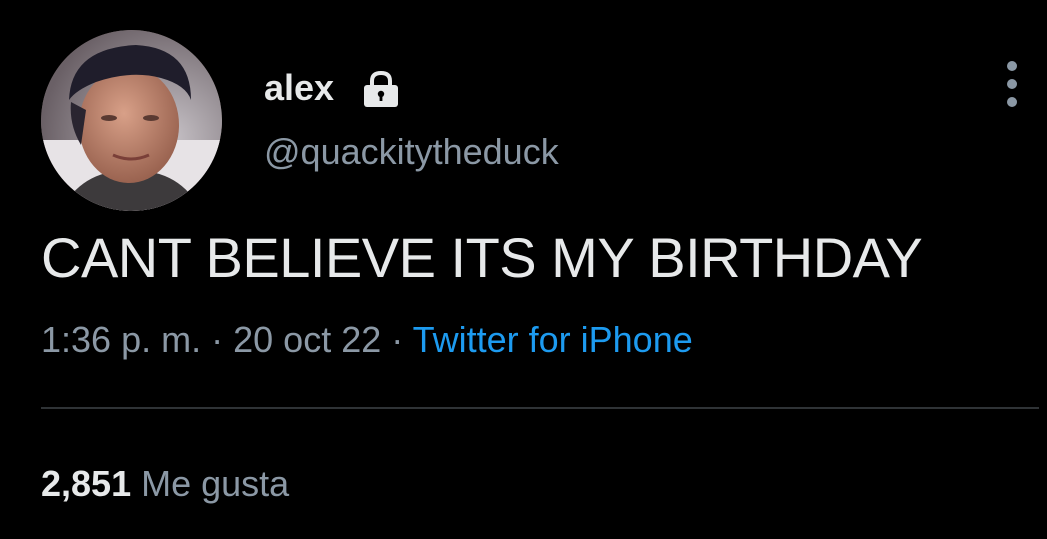 This screenshot has height=539, width=1047. I want to click on divider, so click(540, 408).